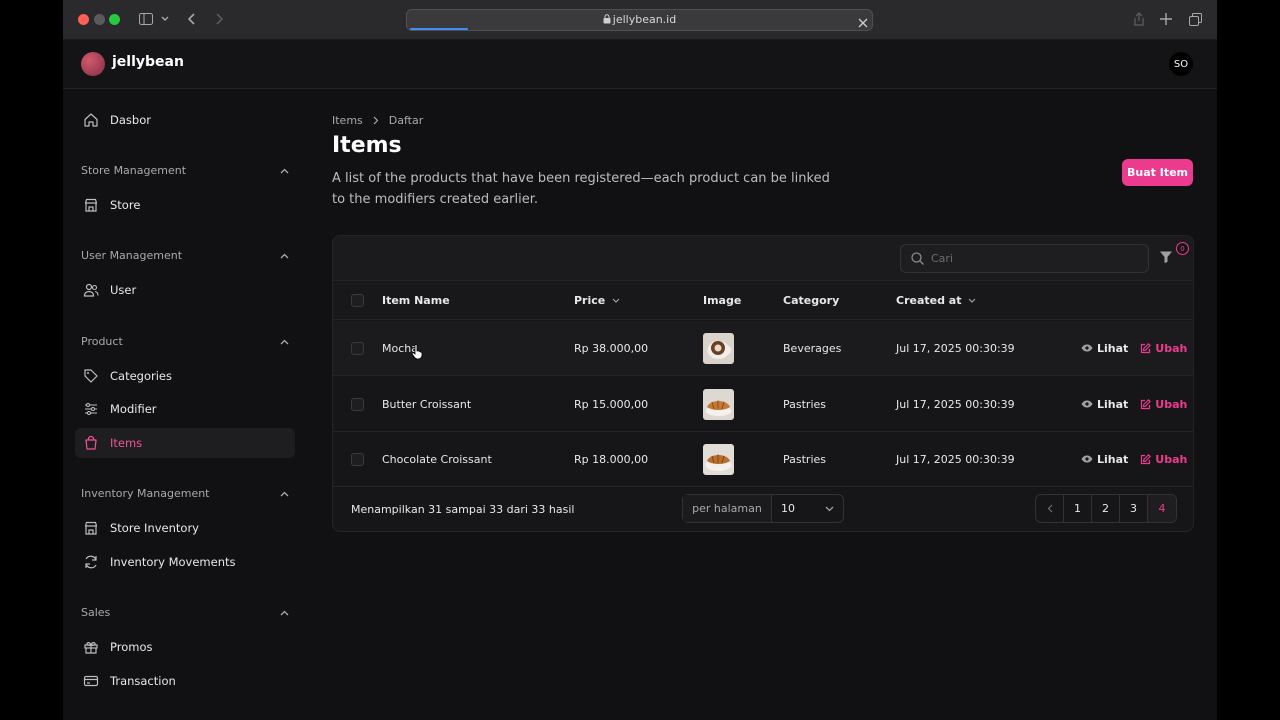 Image resolution: width=1280 pixels, height=720 pixels. What do you see at coordinates (185, 290) in the screenshot?
I see `sidebar-item-user: User` at bounding box center [185, 290].